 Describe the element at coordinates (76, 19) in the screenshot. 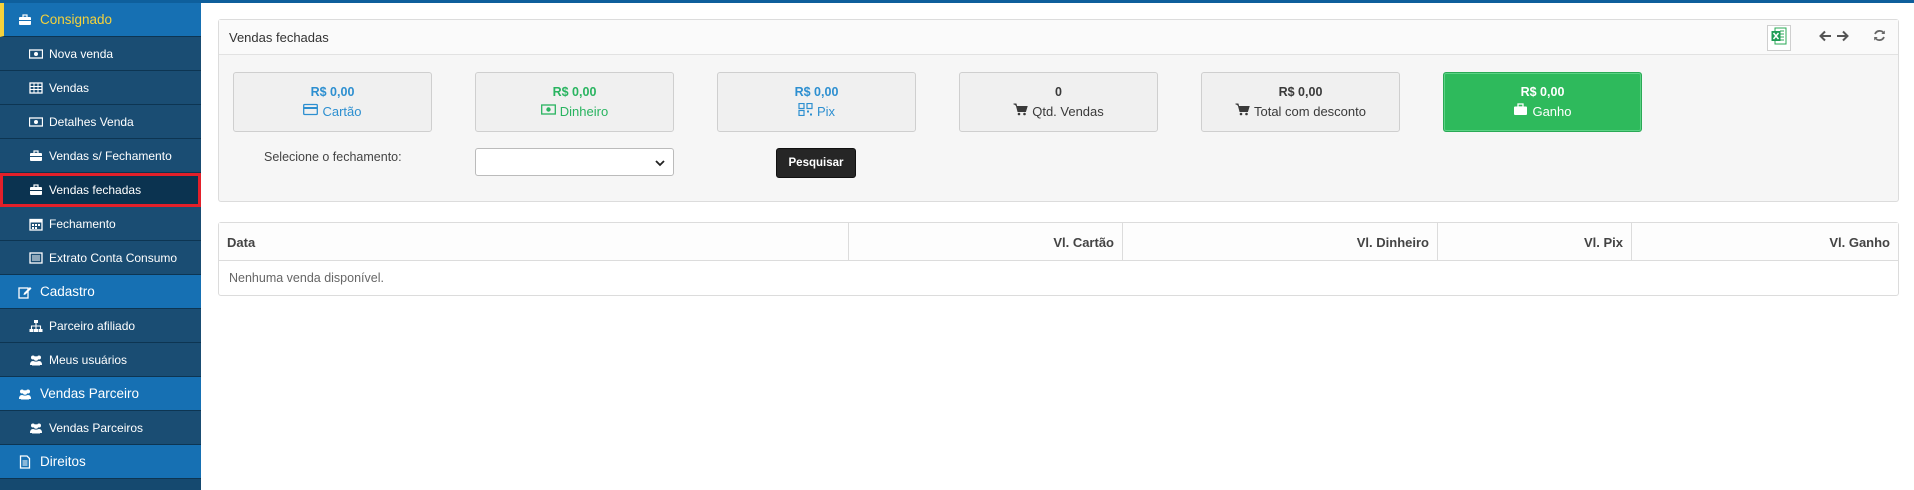

I see `sidebar-item-label: Consignado` at that location.